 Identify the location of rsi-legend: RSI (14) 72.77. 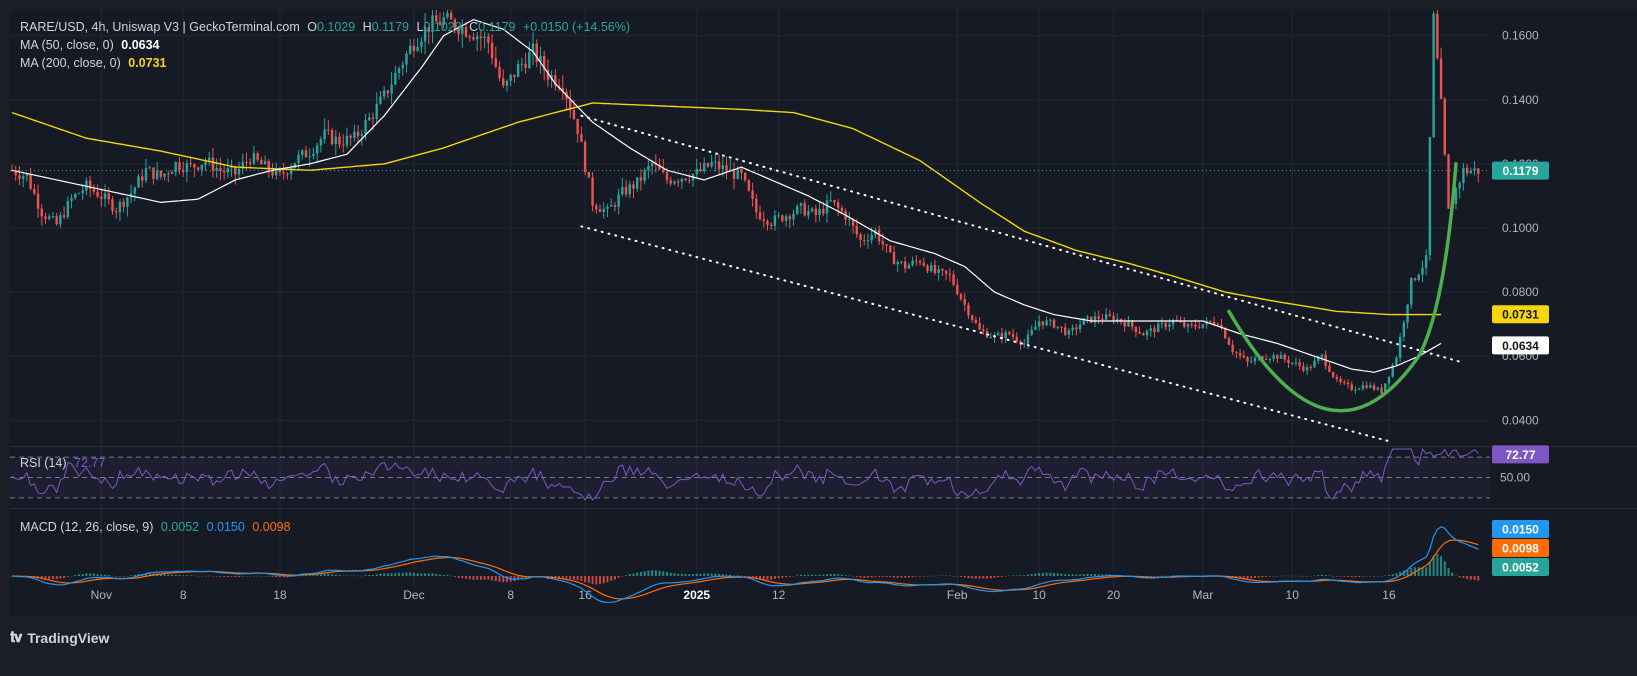
(64, 463).